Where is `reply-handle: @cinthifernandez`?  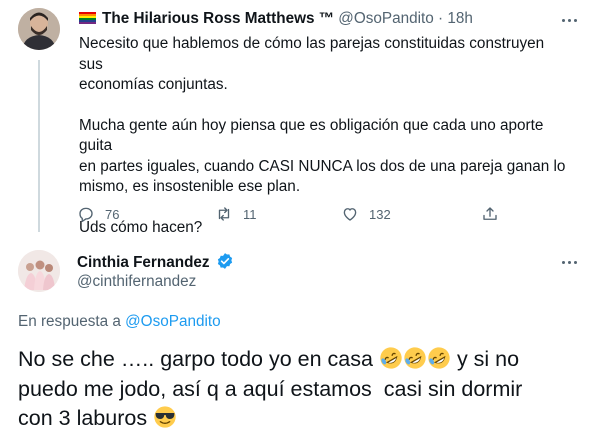
reply-handle: @cinthifernandez is located at coordinates (136, 282).